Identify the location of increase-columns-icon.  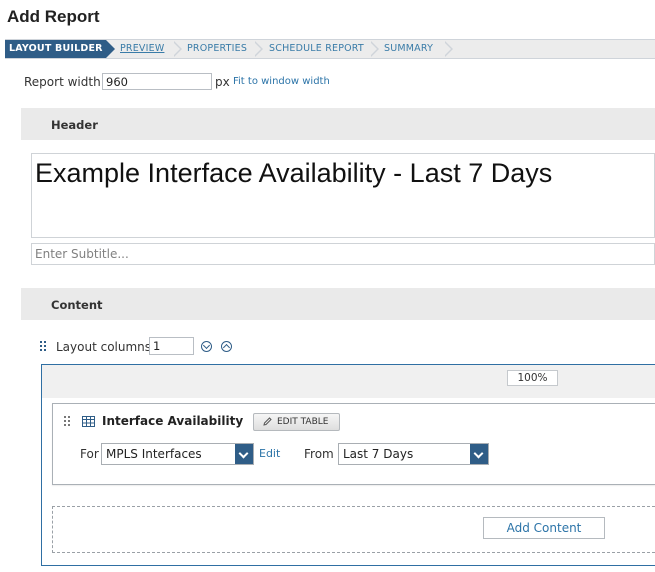
(226, 346).